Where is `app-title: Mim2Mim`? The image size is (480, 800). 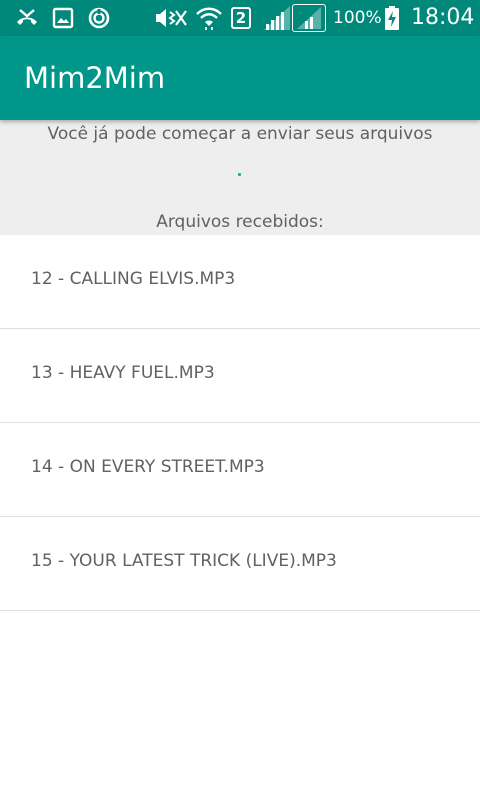
app-title: Mim2Mim is located at coordinates (95, 78).